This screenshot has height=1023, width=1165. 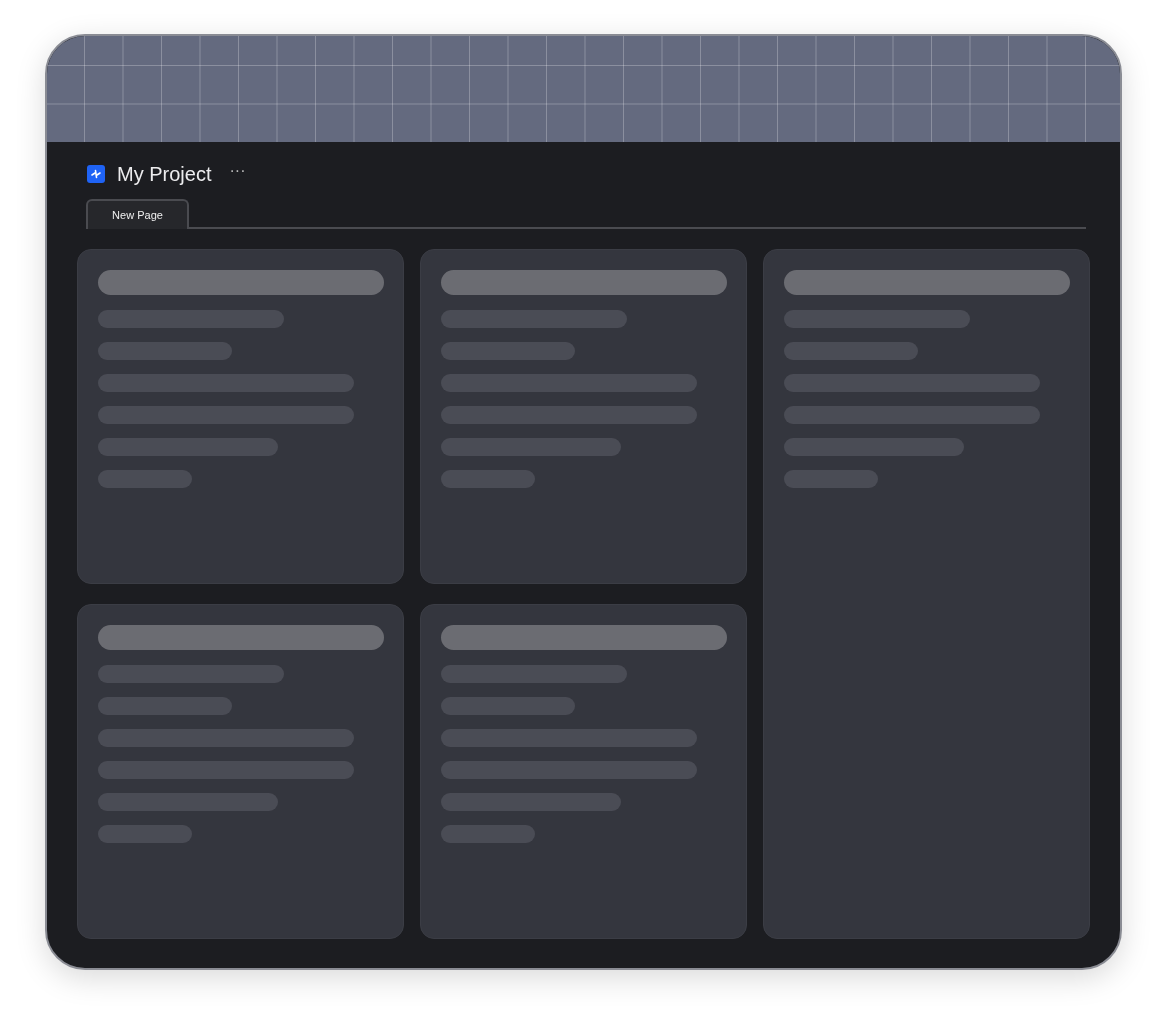 I want to click on page-tab: New Page, so click(x=137, y=214).